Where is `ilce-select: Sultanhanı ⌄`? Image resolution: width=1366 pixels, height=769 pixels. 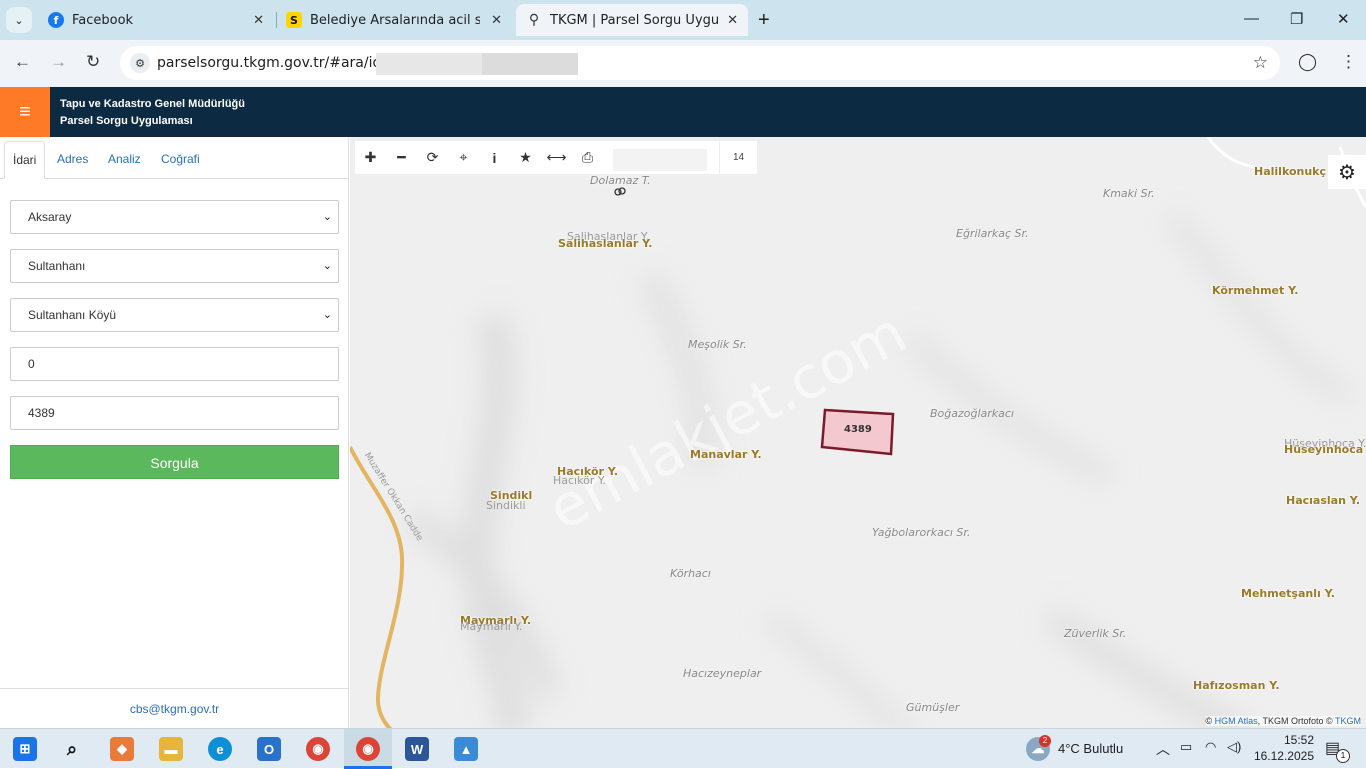
ilce-select: Sultanhanı ⌄ is located at coordinates (174, 266).